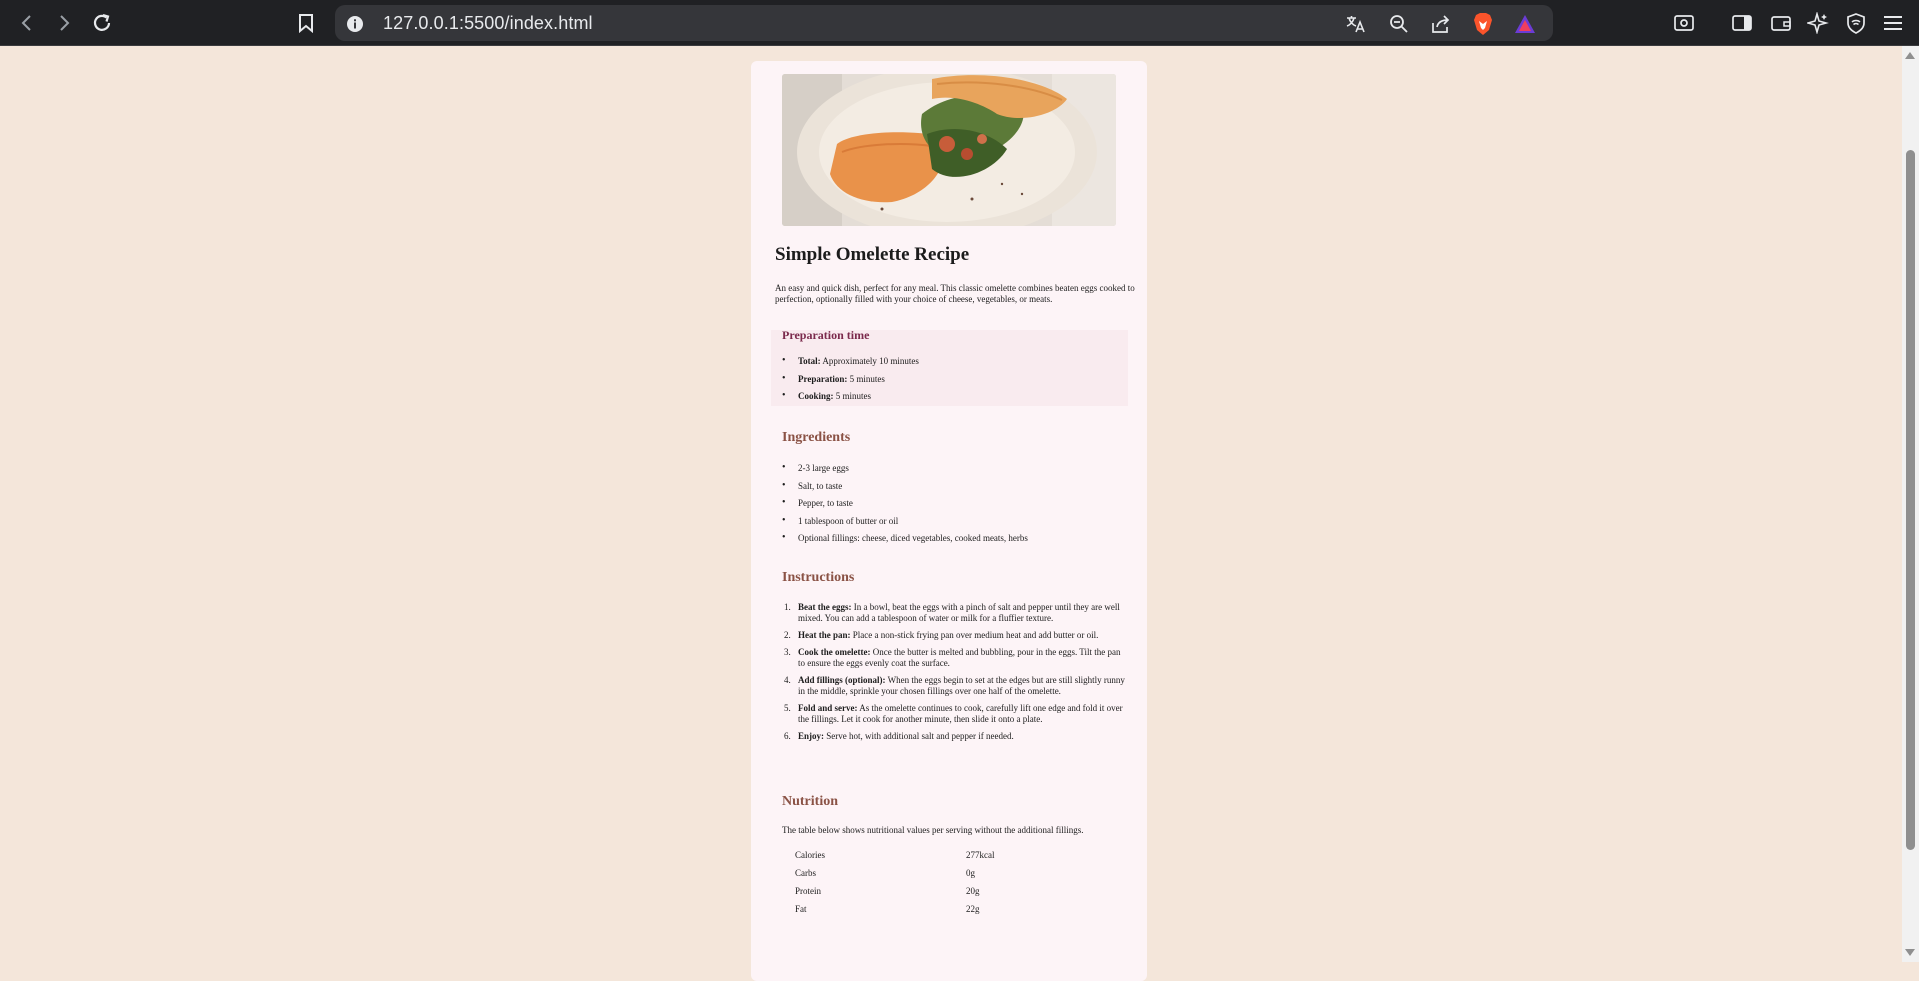 This screenshot has height=981, width=1919. I want to click on brave-shields-button, so click(1483, 24).